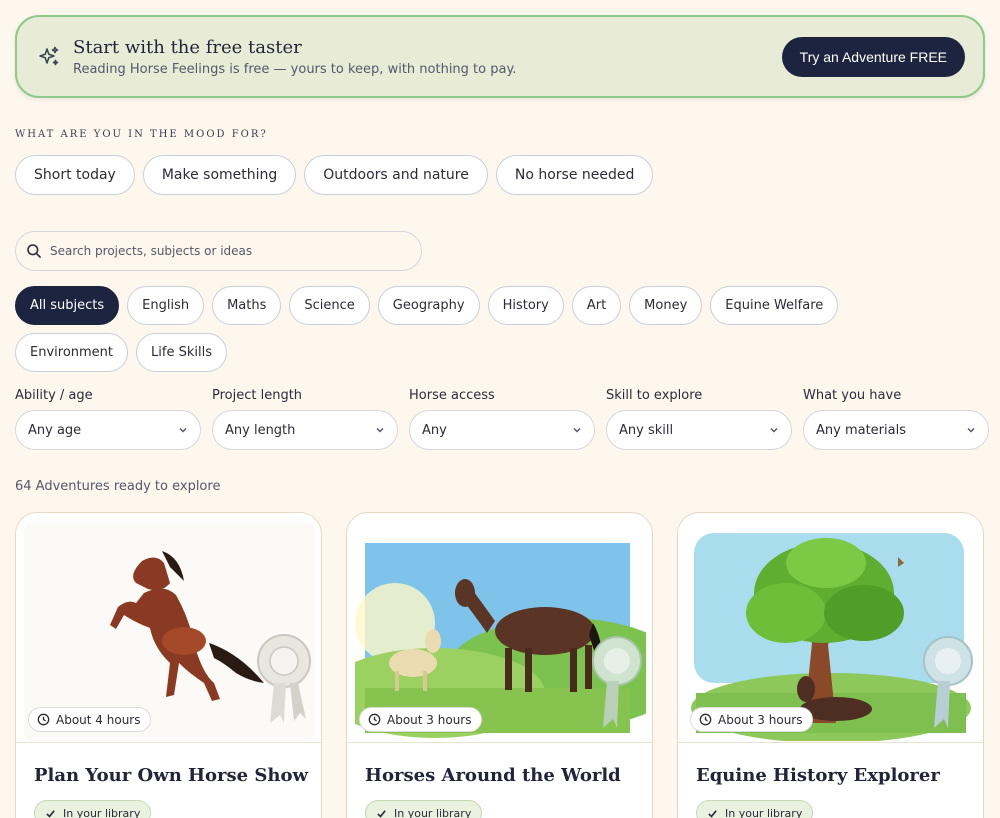  Describe the element at coordinates (141, 134) in the screenshot. I see `mood-section-label: What are you in the mood for?` at that location.